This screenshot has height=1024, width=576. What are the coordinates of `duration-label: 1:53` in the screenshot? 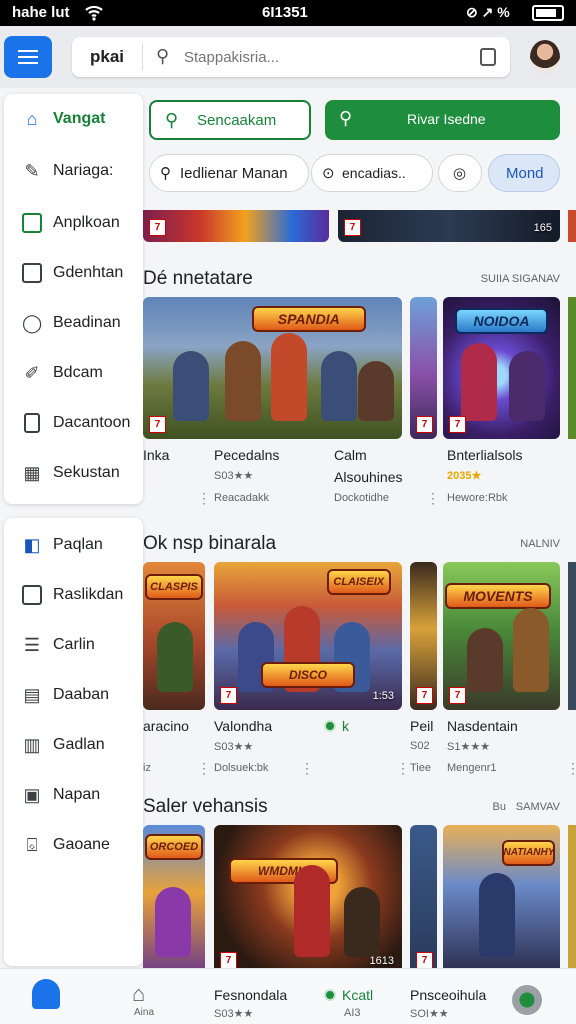 It's located at (383, 696).